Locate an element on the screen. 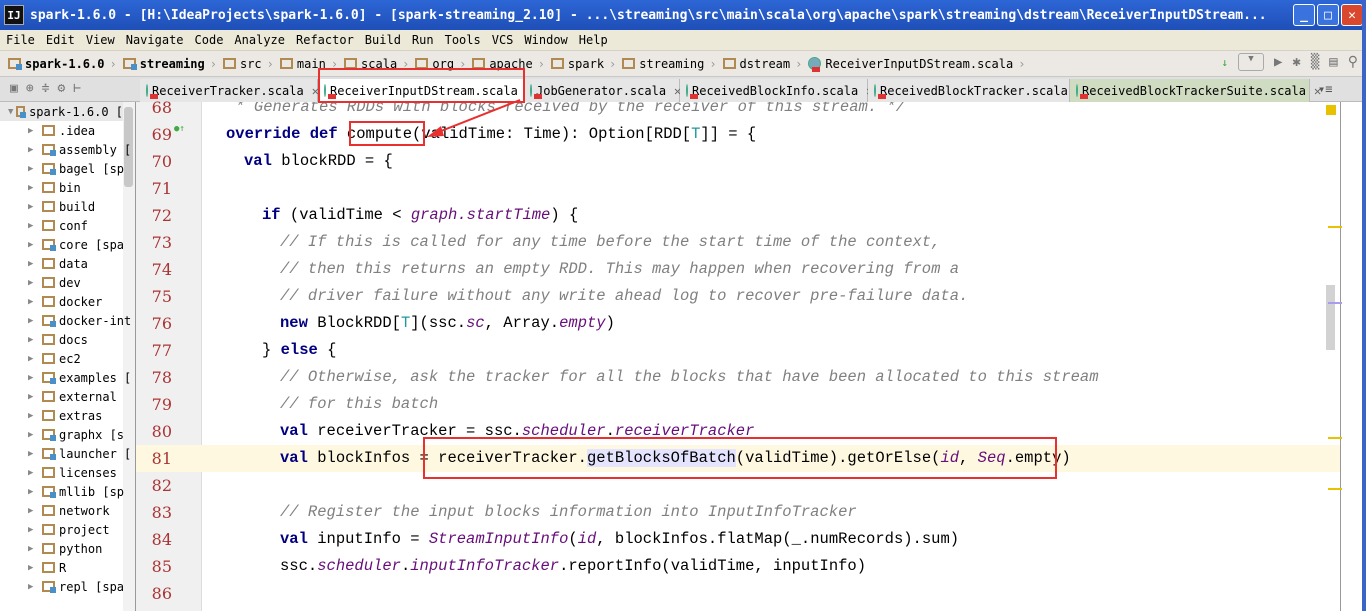 The width and height of the screenshot is (1366, 611). annotation-arrow is located at coordinates (474, 118).